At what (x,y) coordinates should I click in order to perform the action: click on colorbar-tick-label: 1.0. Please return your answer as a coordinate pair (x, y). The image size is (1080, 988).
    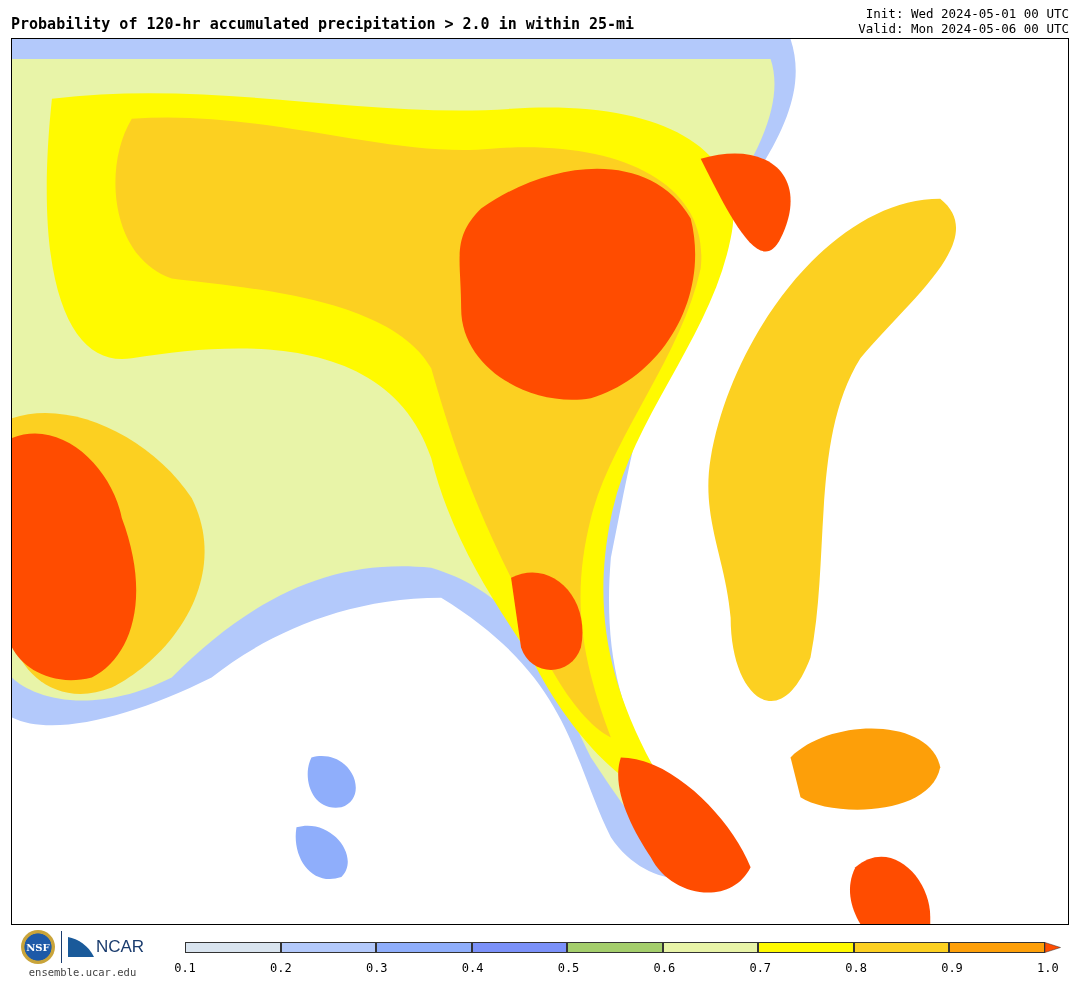
    Looking at the image, I should click on (1048, 968).